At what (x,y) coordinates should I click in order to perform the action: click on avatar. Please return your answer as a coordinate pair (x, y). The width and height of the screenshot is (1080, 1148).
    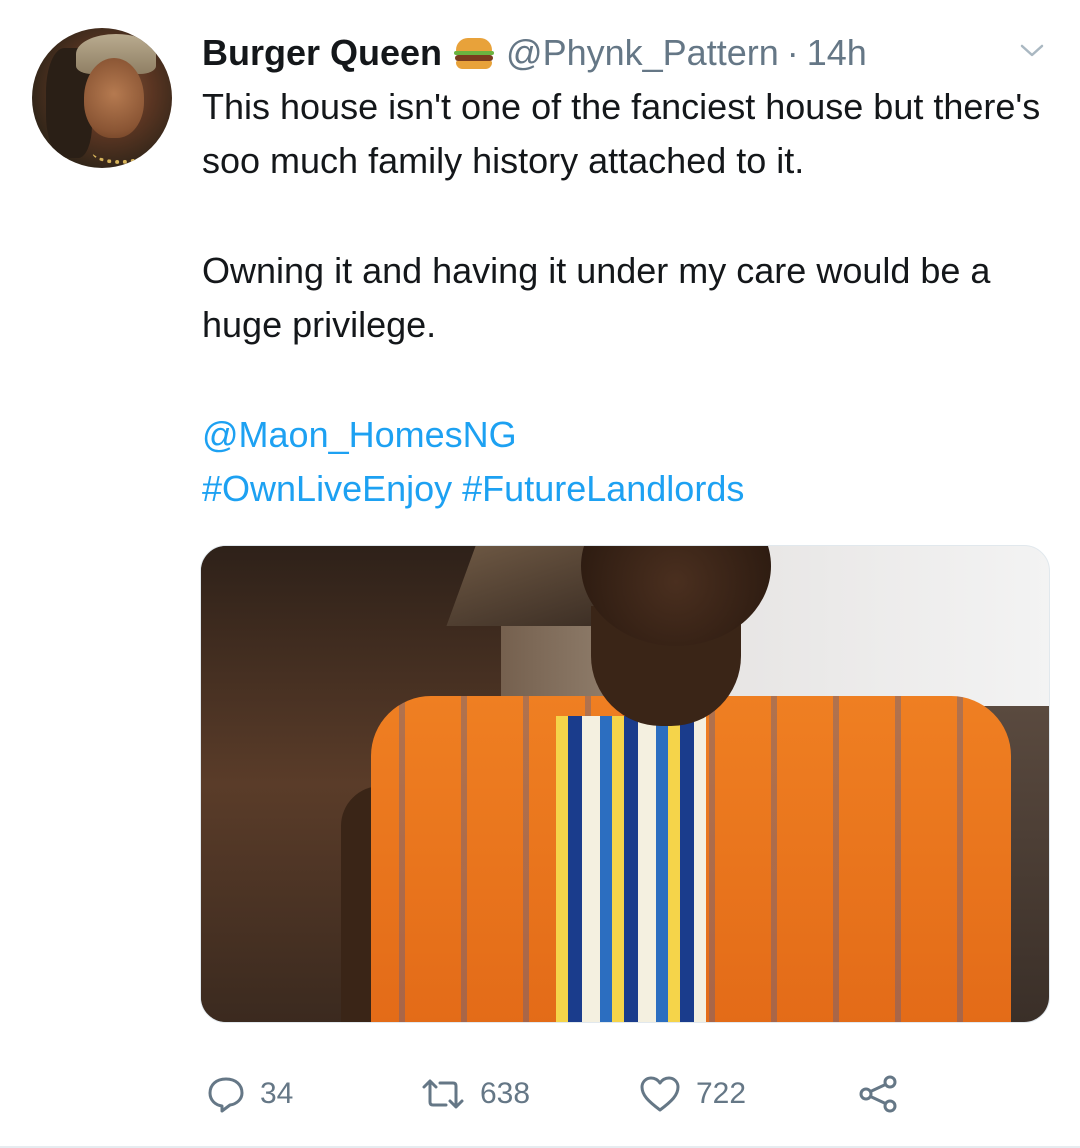
    Looking at the image, I should click on (102, 98).